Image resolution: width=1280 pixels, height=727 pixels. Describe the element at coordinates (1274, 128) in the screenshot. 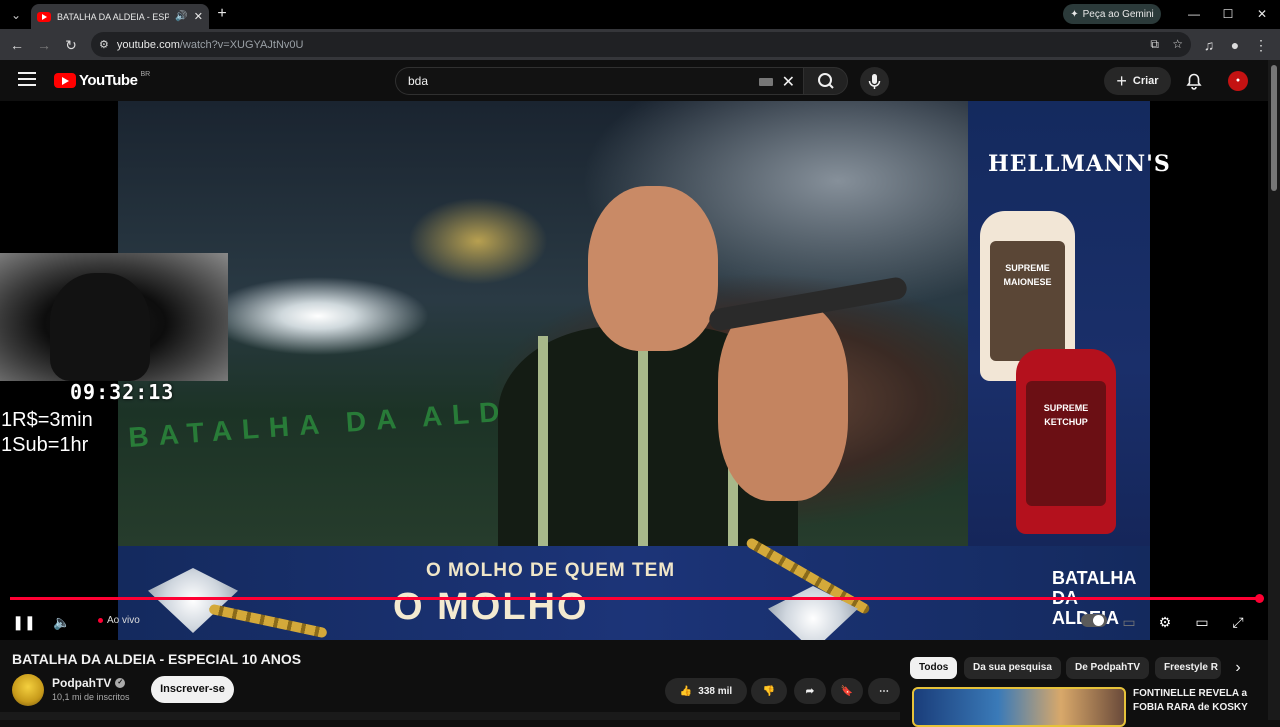

I see `scrollbar-thumb` at that location.